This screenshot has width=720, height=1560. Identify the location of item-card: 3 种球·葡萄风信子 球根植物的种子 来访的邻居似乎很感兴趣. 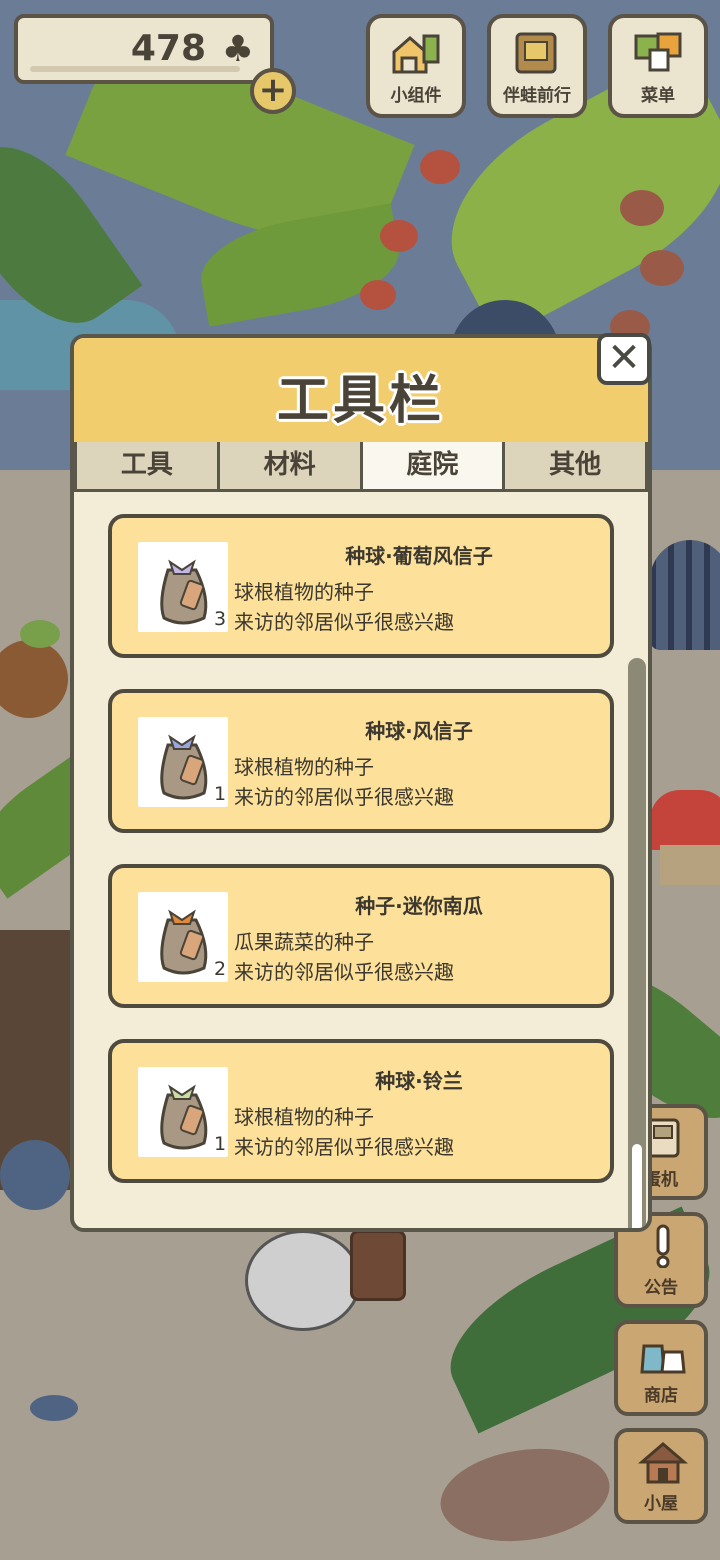
(361, 586).